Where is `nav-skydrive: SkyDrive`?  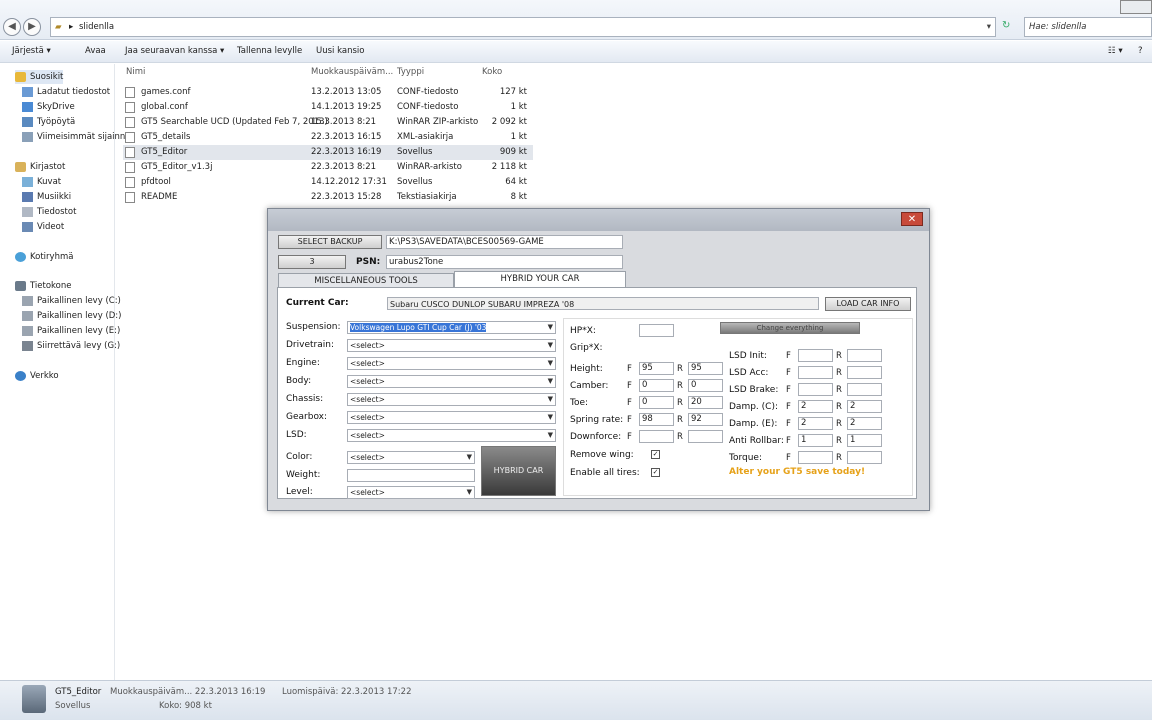
nav-skydrive: SkyDrive is located at coordinates (48, 107).